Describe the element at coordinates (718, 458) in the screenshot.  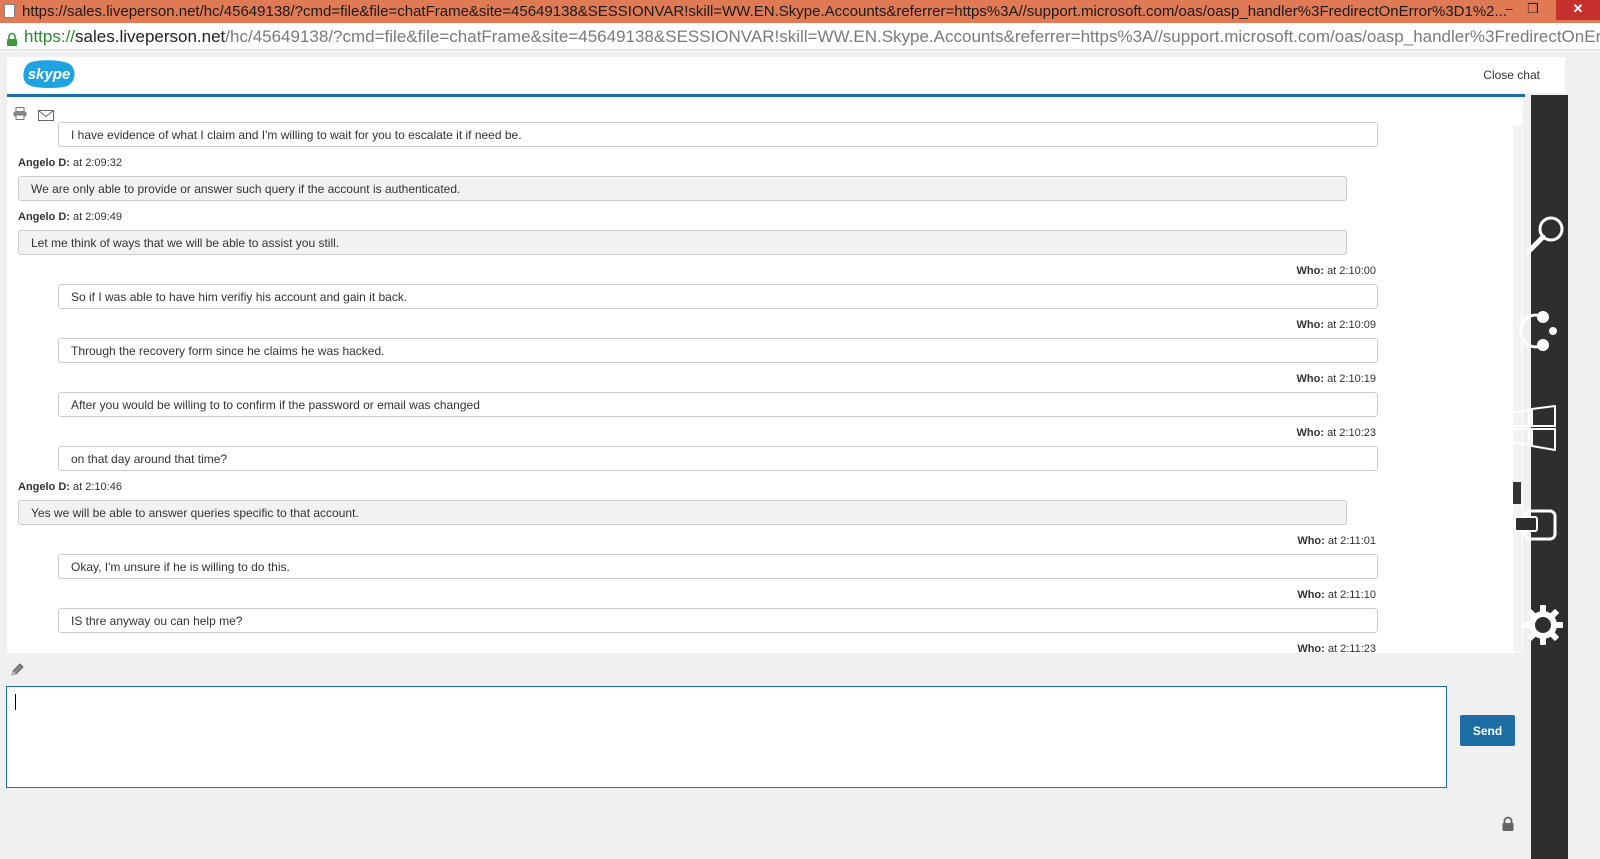
I see `message-text: on that day around that time?` at that location.